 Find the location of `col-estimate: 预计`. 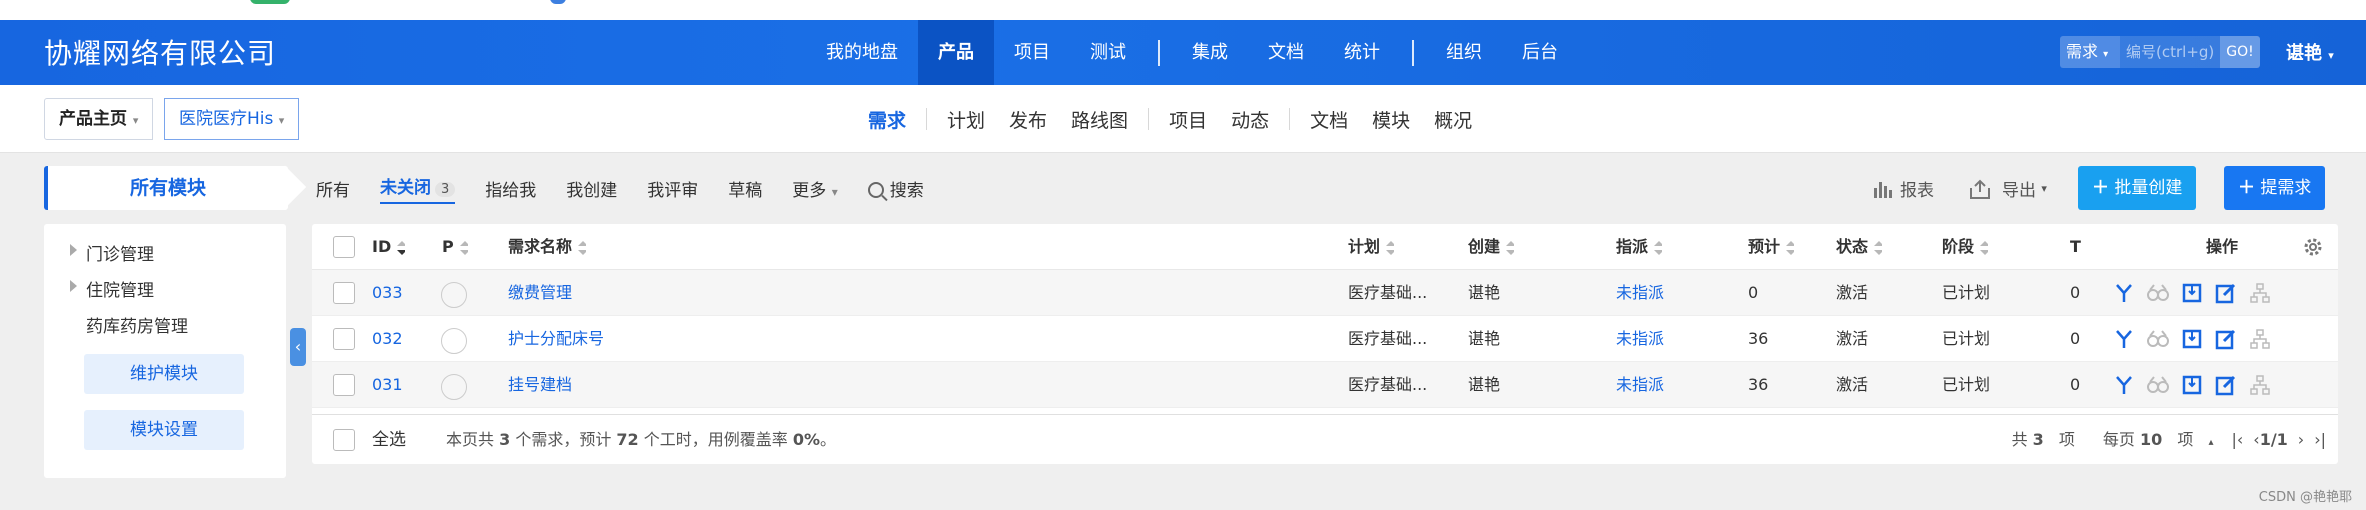

col-estimate: 预计 is located at coordinates (1771, 247).